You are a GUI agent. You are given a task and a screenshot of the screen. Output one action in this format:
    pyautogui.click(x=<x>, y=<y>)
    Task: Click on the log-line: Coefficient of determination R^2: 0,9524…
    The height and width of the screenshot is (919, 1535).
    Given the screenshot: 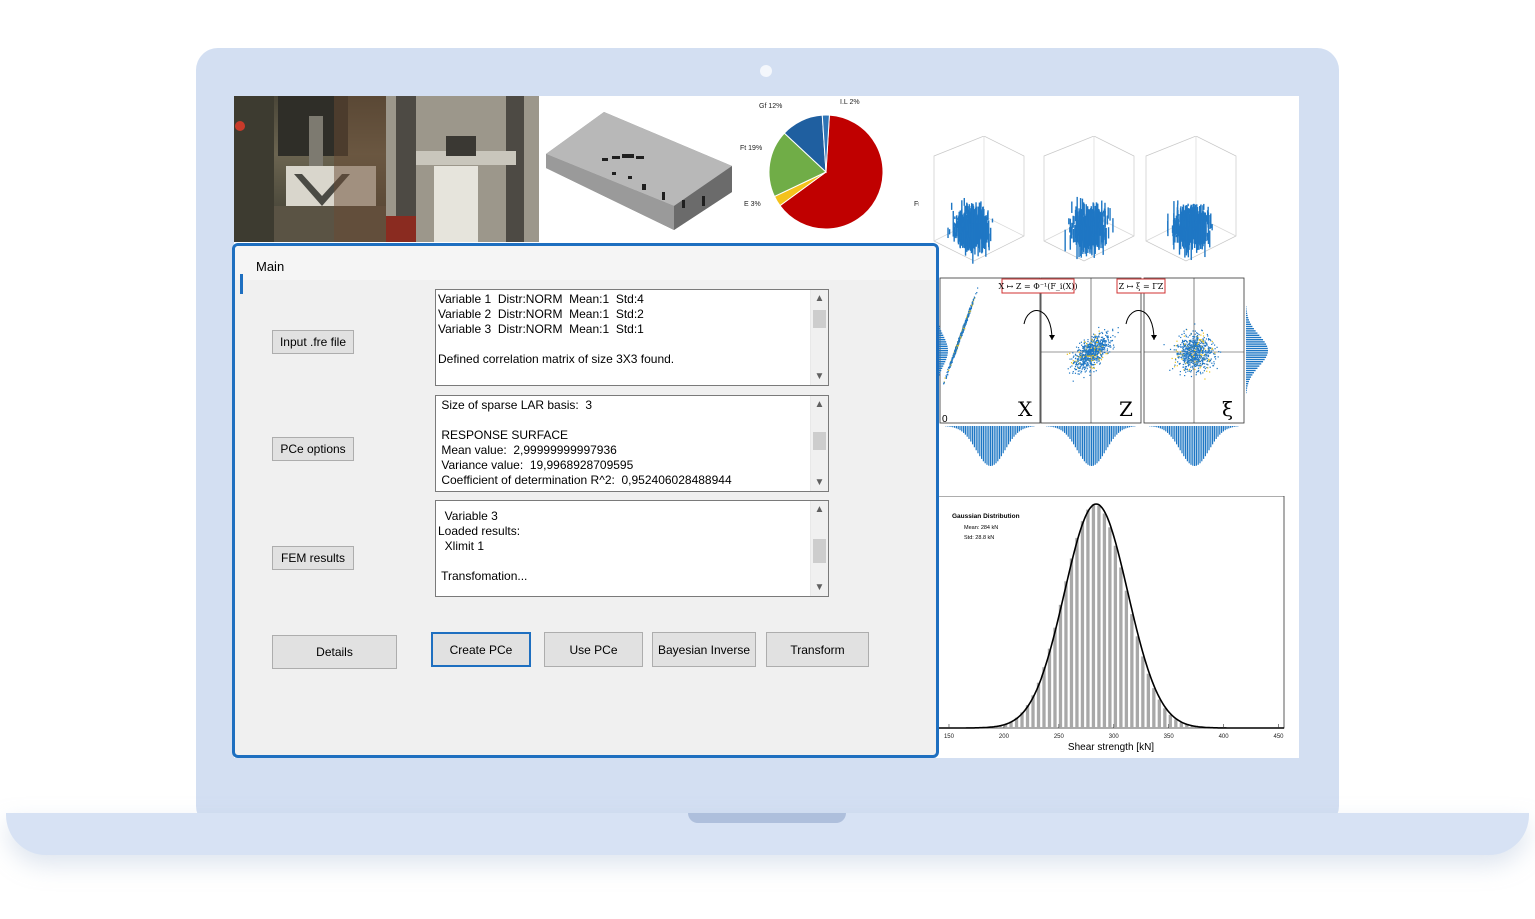 What is the action you would take?
    pyautogui.click(x=585, y=480)
    